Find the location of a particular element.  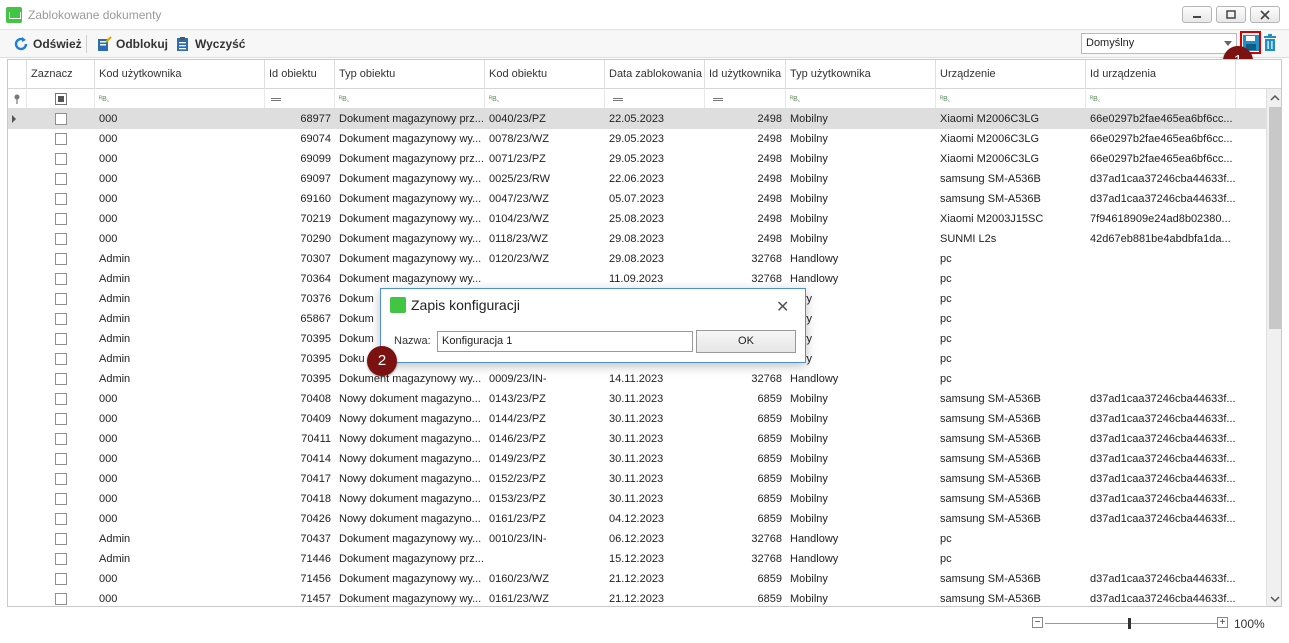

header-object-code: Kod obiektu is located at coordinates (545, 74).